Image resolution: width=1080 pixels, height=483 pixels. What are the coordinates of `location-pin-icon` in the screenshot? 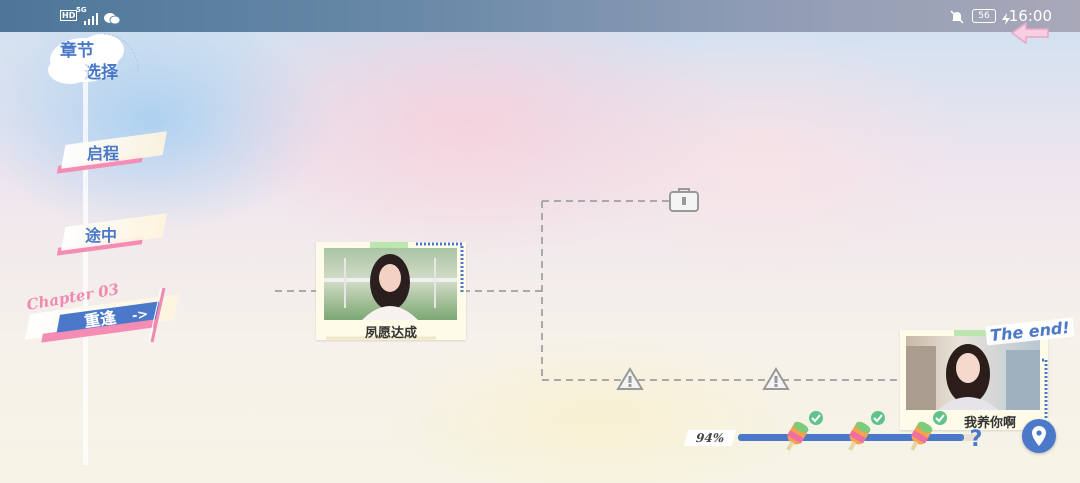 It's located at (1039, 436).